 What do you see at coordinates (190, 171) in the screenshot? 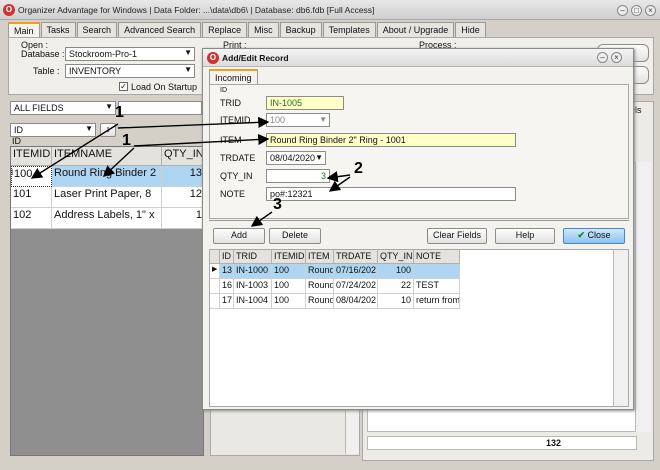
I see `annotation-overlay` at bounding box center [190, 171].